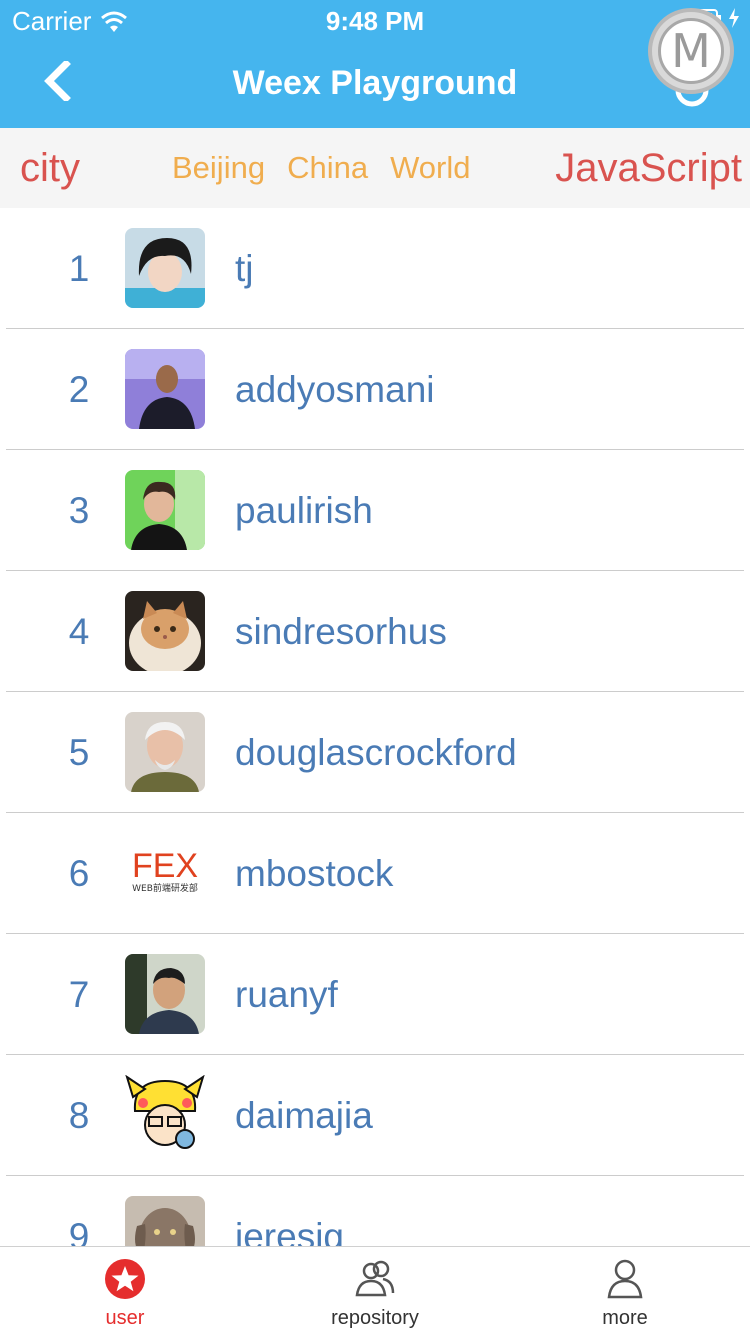 The height and width of the screenshot is (1334, 750). I want to click on list-item: 9 jeresig, so click(375, 1211).